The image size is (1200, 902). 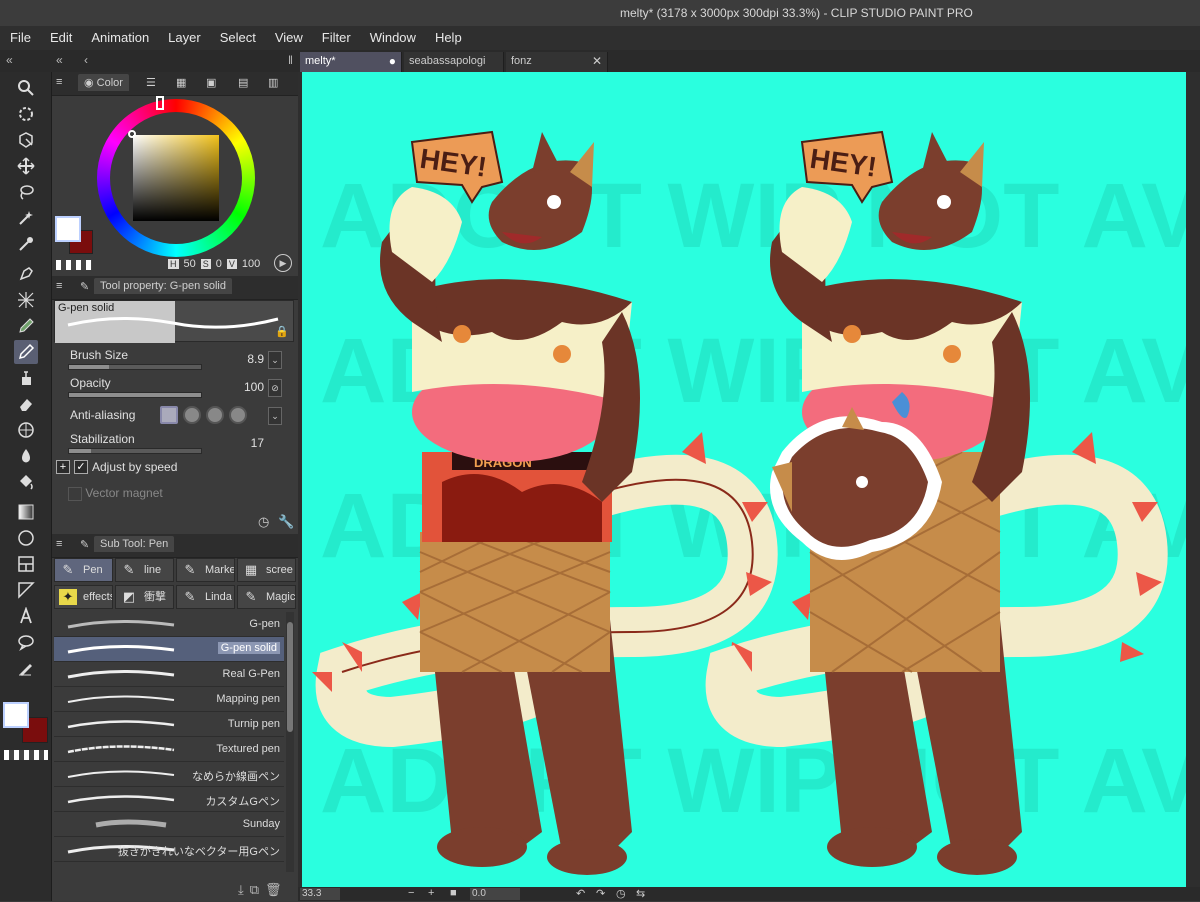 I want to click on correct-line-icon, so click(x=26, y=668).